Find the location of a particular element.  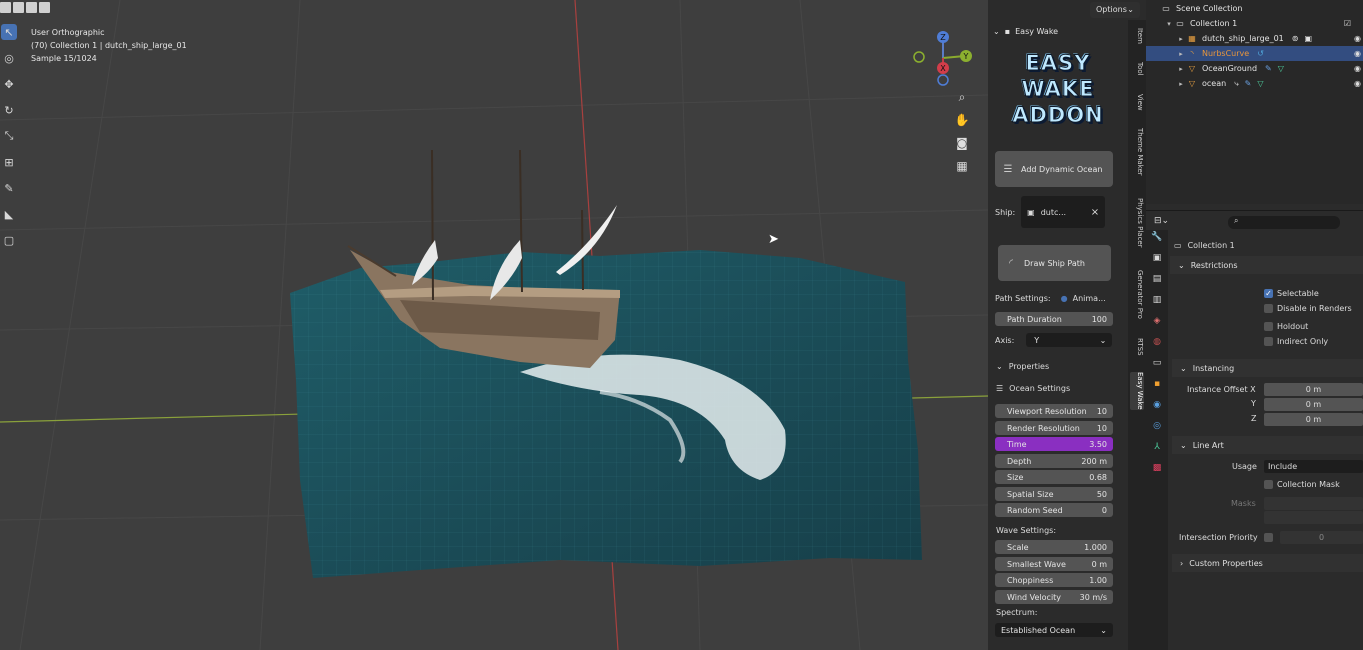

tab-theme-maker: Theme Maker is located at coordinates (1137, 152).